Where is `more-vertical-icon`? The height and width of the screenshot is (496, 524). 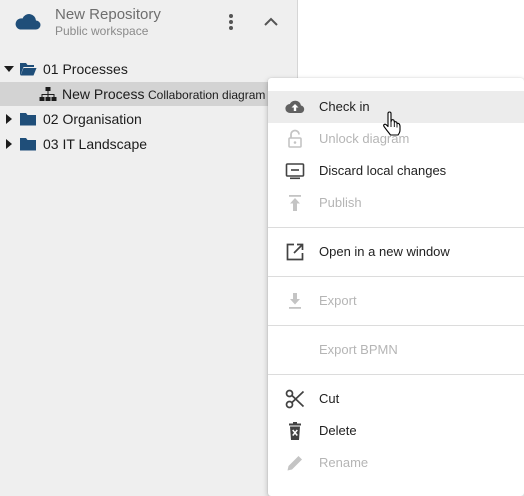 more-vertical-icon is located at coordinates (231, 22).